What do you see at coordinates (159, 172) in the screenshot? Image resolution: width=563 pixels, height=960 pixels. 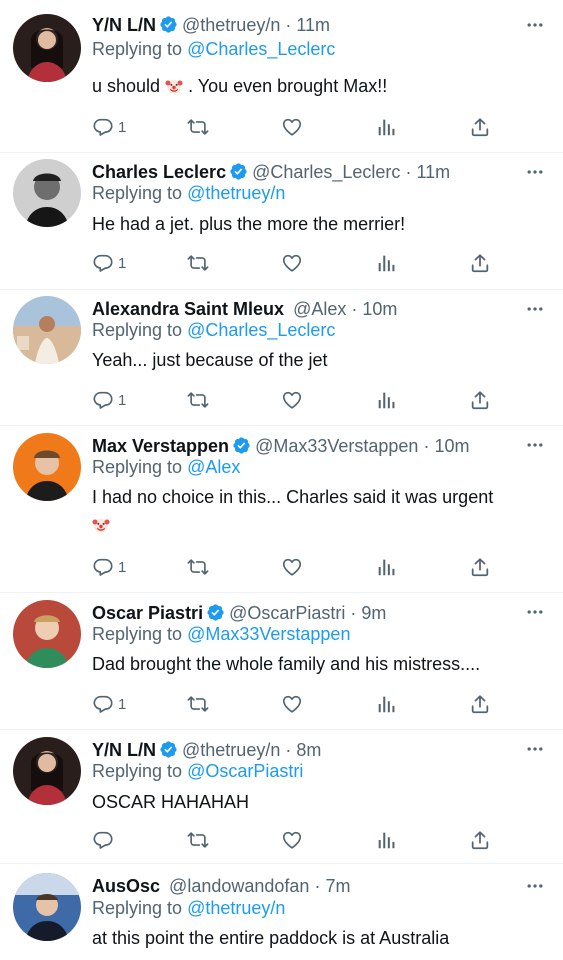 I see `display-name: Charles Leclerc` at bounding box center [159, 172].